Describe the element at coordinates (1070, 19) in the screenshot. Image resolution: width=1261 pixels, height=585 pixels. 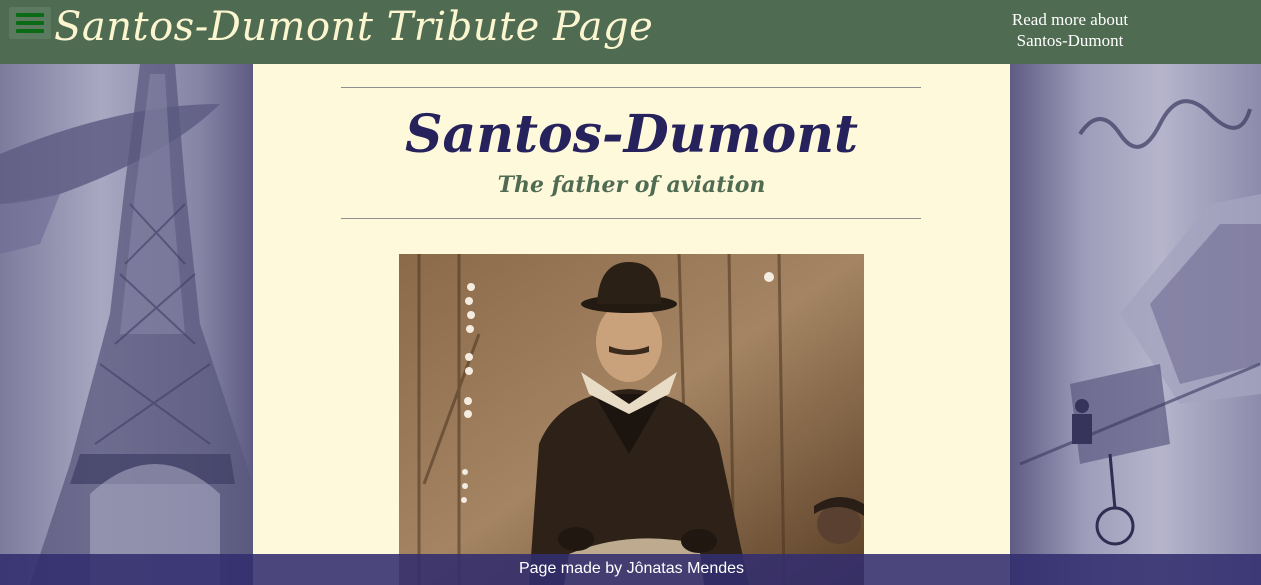
I see `read-more-line-1: Read more about` at that location.